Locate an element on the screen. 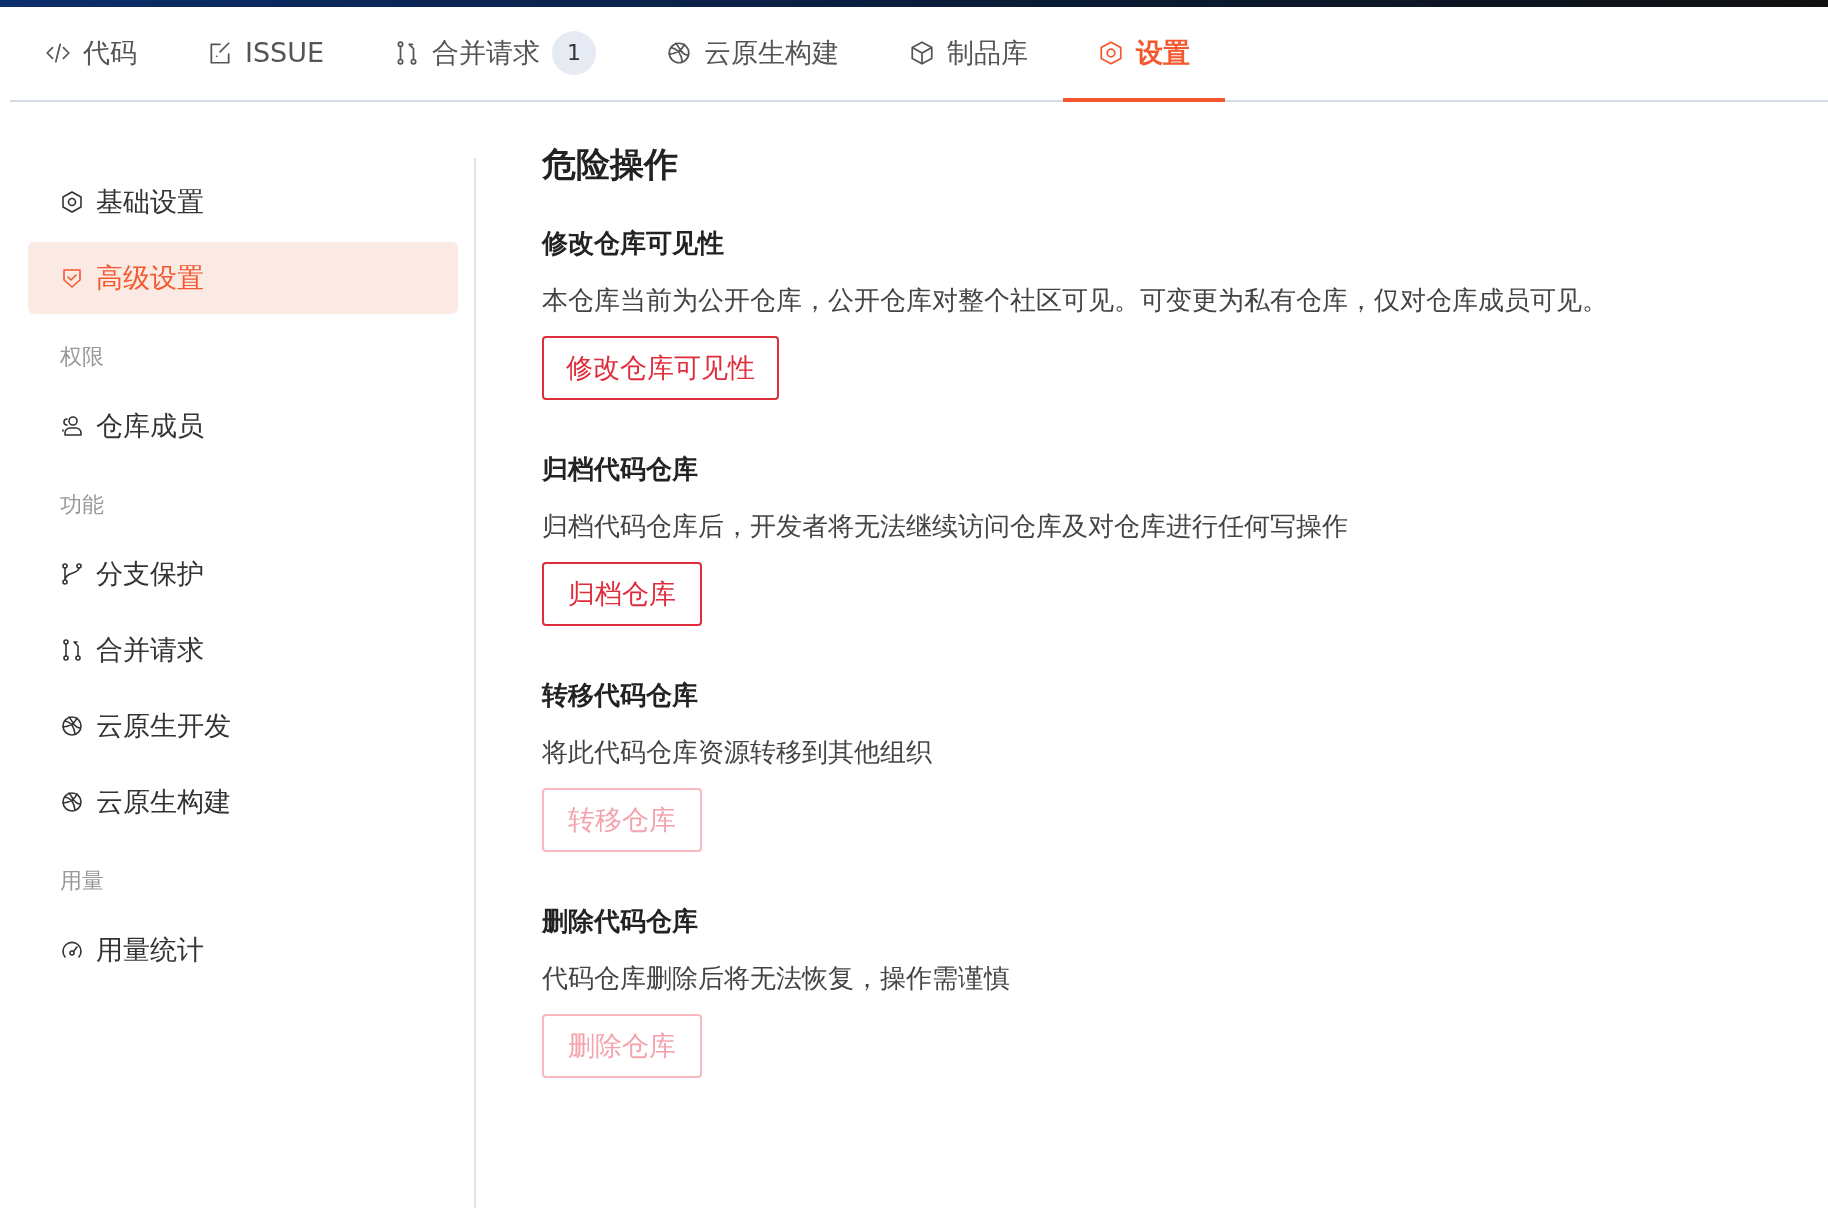 The width and height of the screenshot is (1828, 1208). sidebar-item: 仓库成员 is located at coordinates (243, 426).